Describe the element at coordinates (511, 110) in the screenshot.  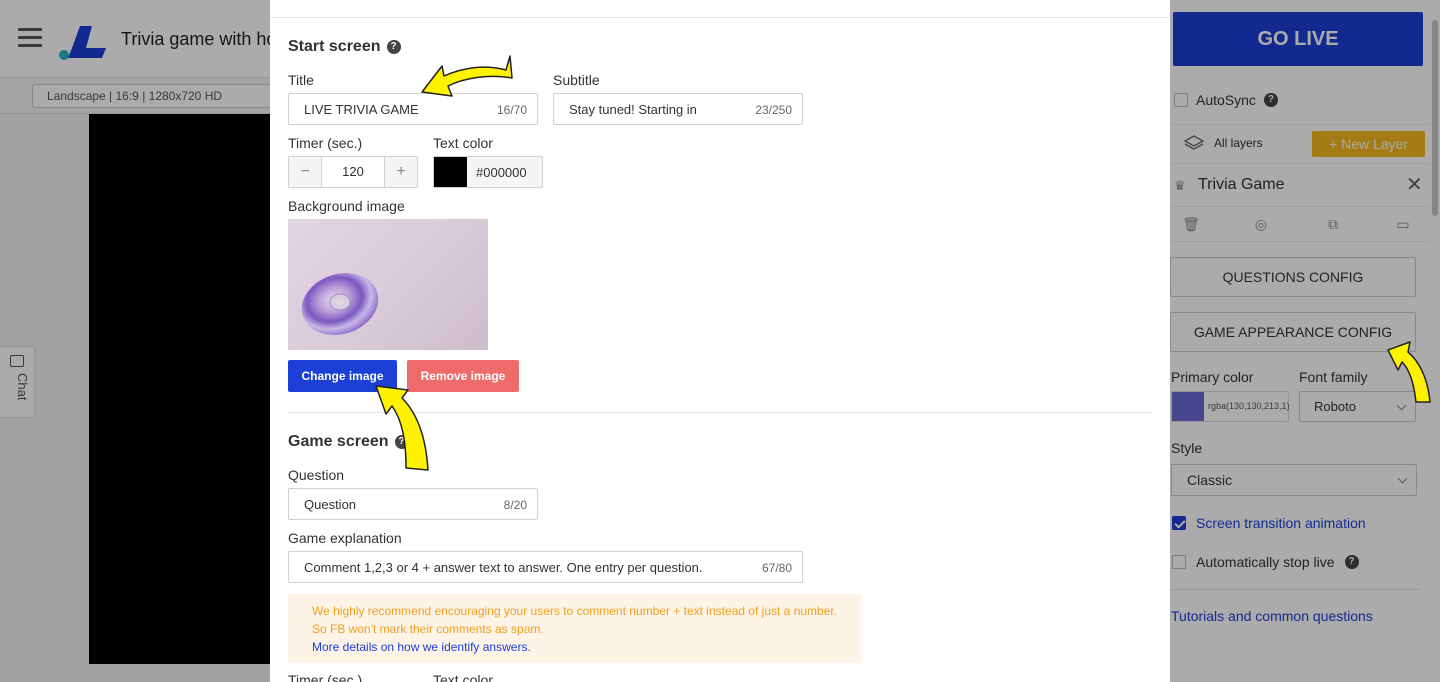
I see `title-char-count: 16/70` at that location.